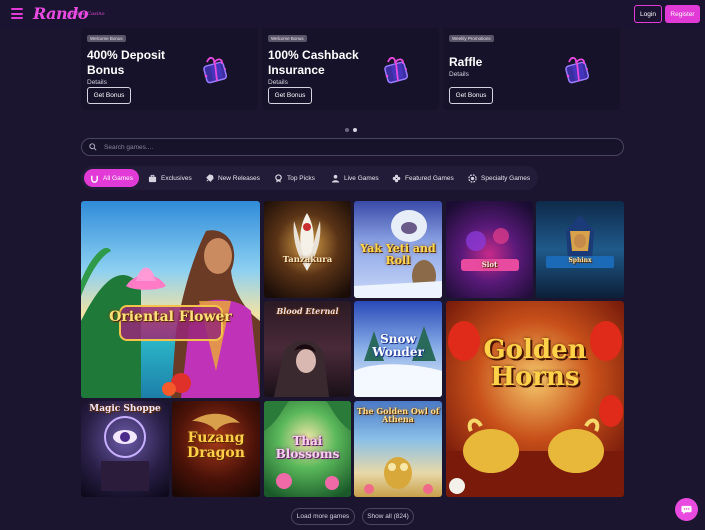 This screenshot has width=705, height=530. Describe the element at coordinates (118, 178) in the screenshot. I see `tab-label: All Games` at that location.